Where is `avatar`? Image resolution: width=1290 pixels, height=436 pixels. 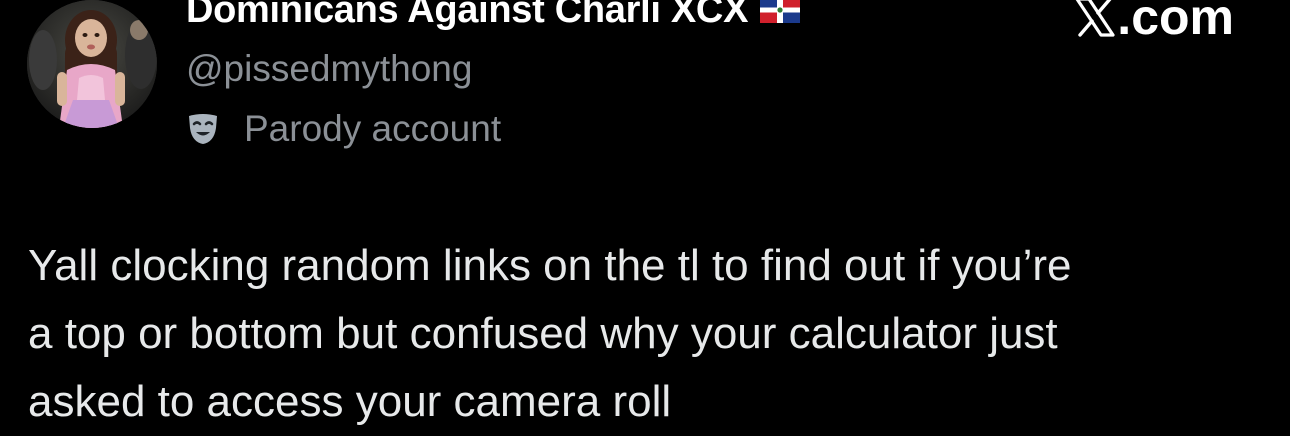
avatar is located at coordinates (92, 64).